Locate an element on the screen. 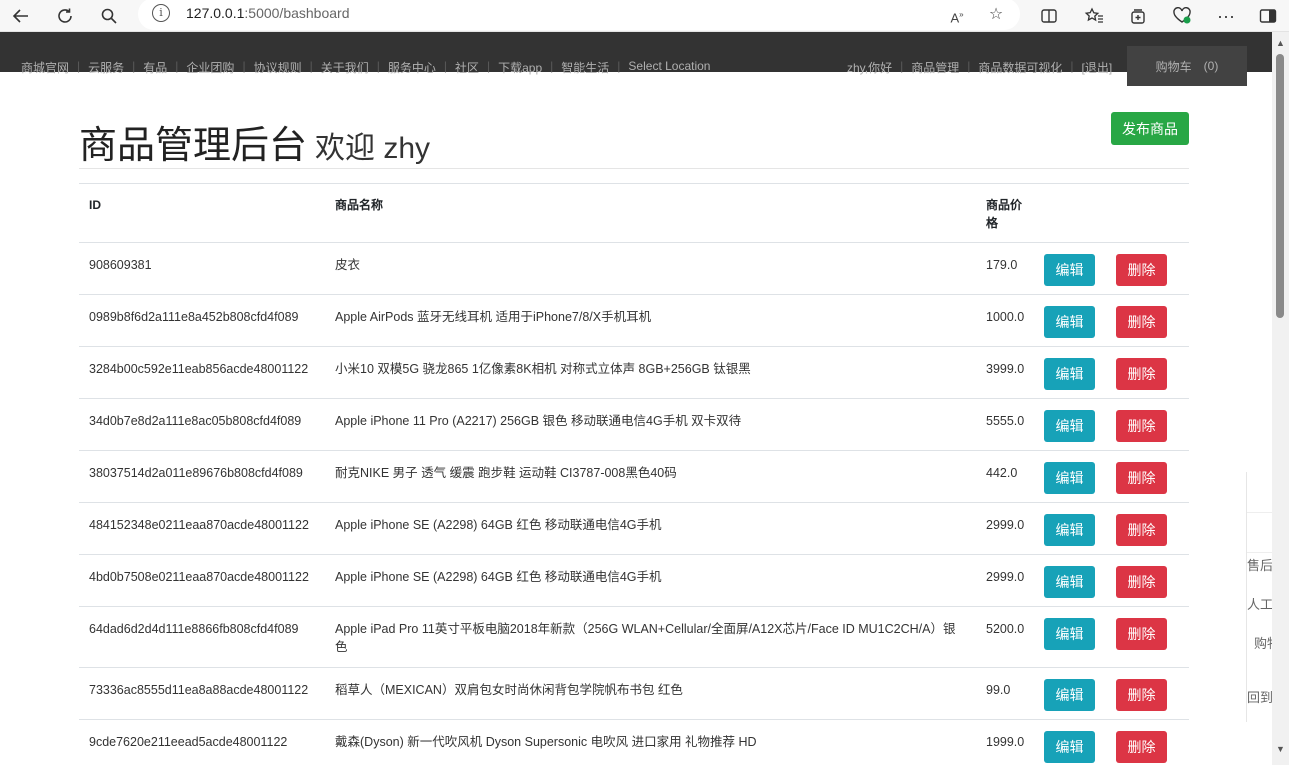 This screenshot has width=1289, height=771. nav-link: 企业团购 is located at coordinates (210, 67).